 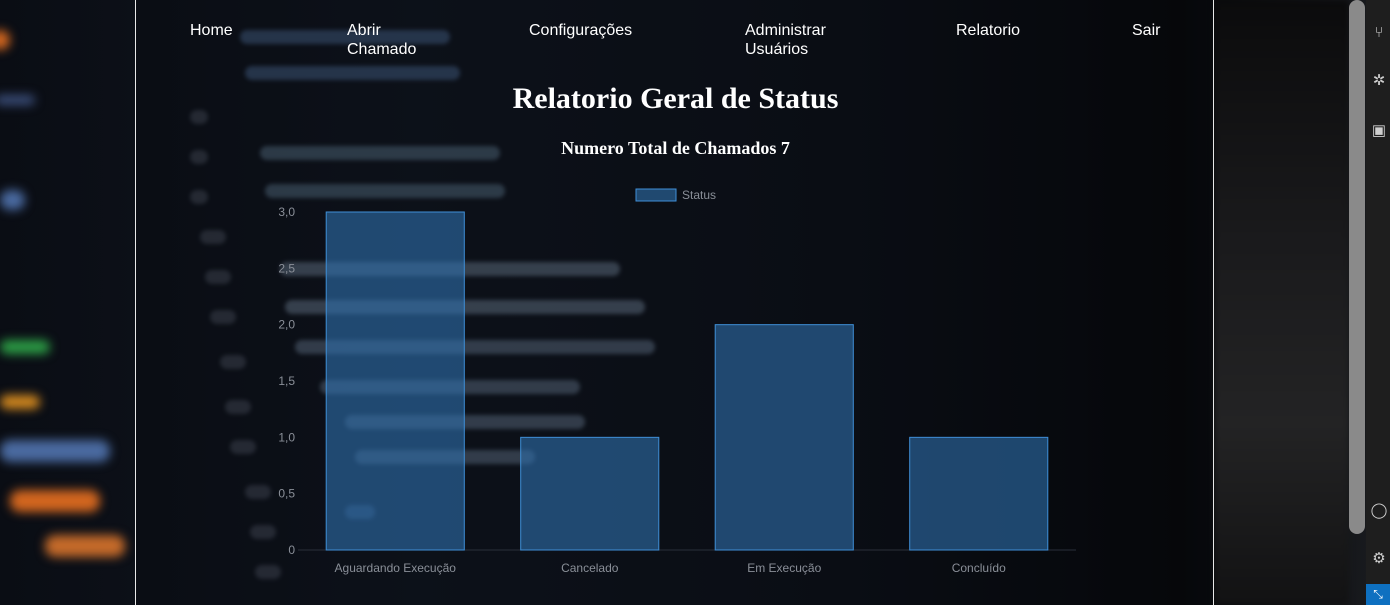 What do you see at coordinates (699, 195) in the screenshot?
I see `legend-label: Status` at bounding box center [699, 195].